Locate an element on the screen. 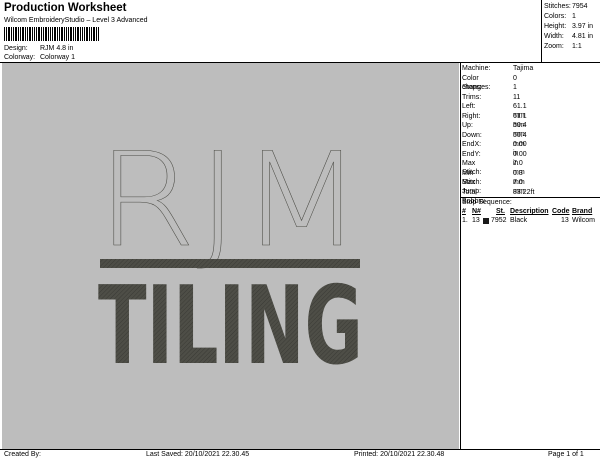 The image size is (600, 464). page-number: Page 1 of 1 is located at coordinates (566, 454).